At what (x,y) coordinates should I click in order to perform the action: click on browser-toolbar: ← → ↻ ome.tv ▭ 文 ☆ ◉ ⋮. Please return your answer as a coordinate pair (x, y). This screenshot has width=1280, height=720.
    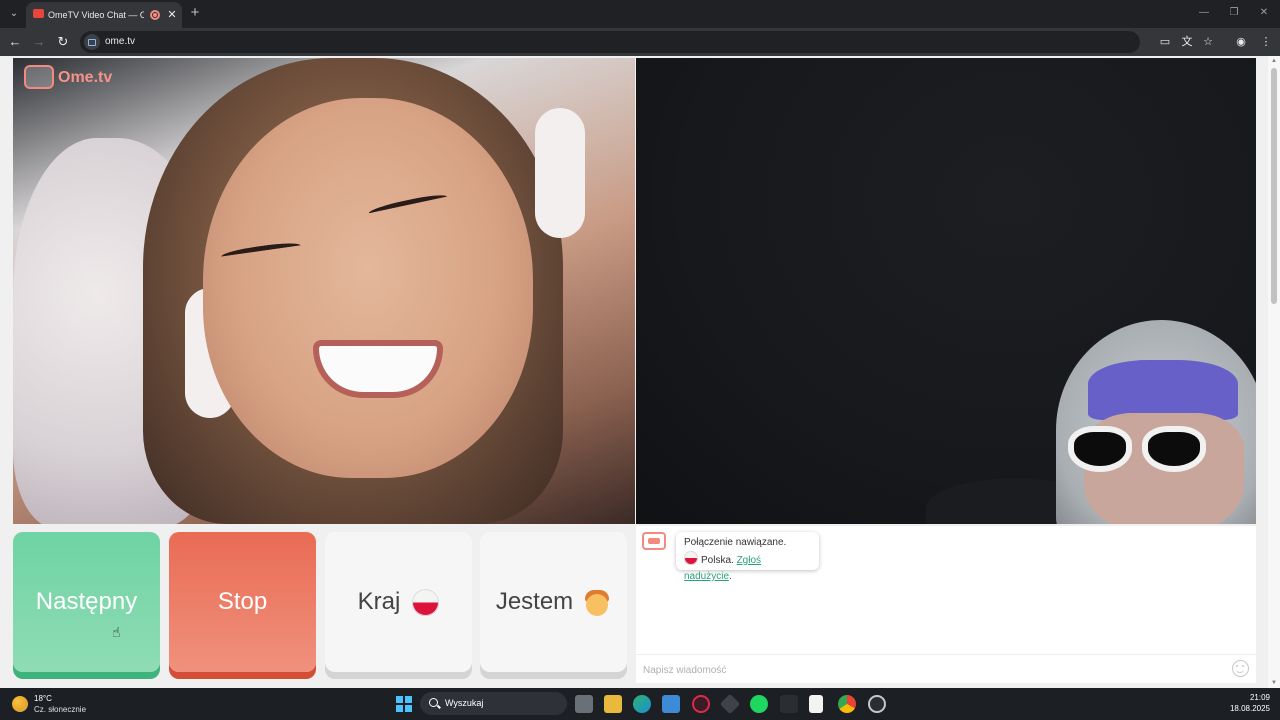
    Looking at the image, I should click on (640, 42).